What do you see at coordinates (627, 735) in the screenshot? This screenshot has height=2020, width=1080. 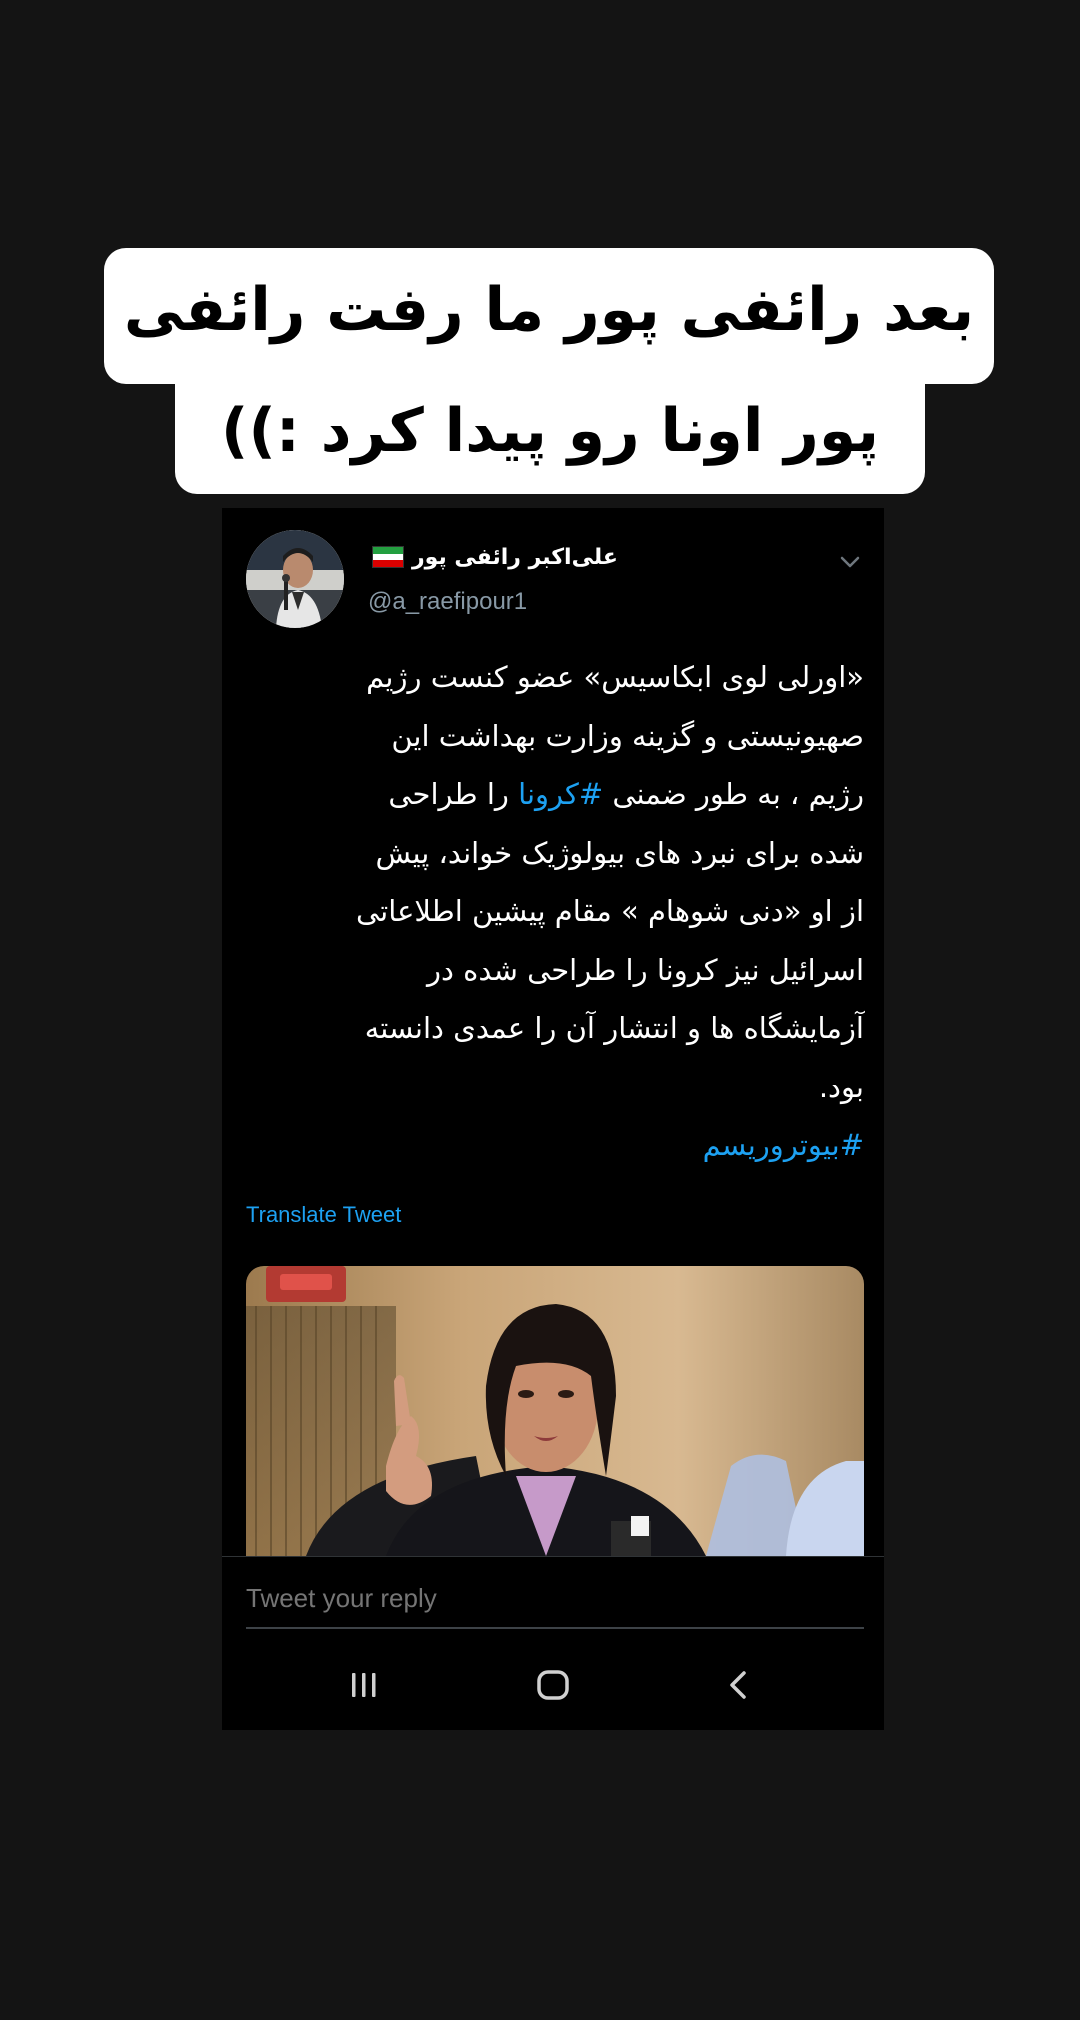 I see `tweet-line: صهیونیستی و گزینه وزارت بهداشت این` at bounding box center [627, 735].